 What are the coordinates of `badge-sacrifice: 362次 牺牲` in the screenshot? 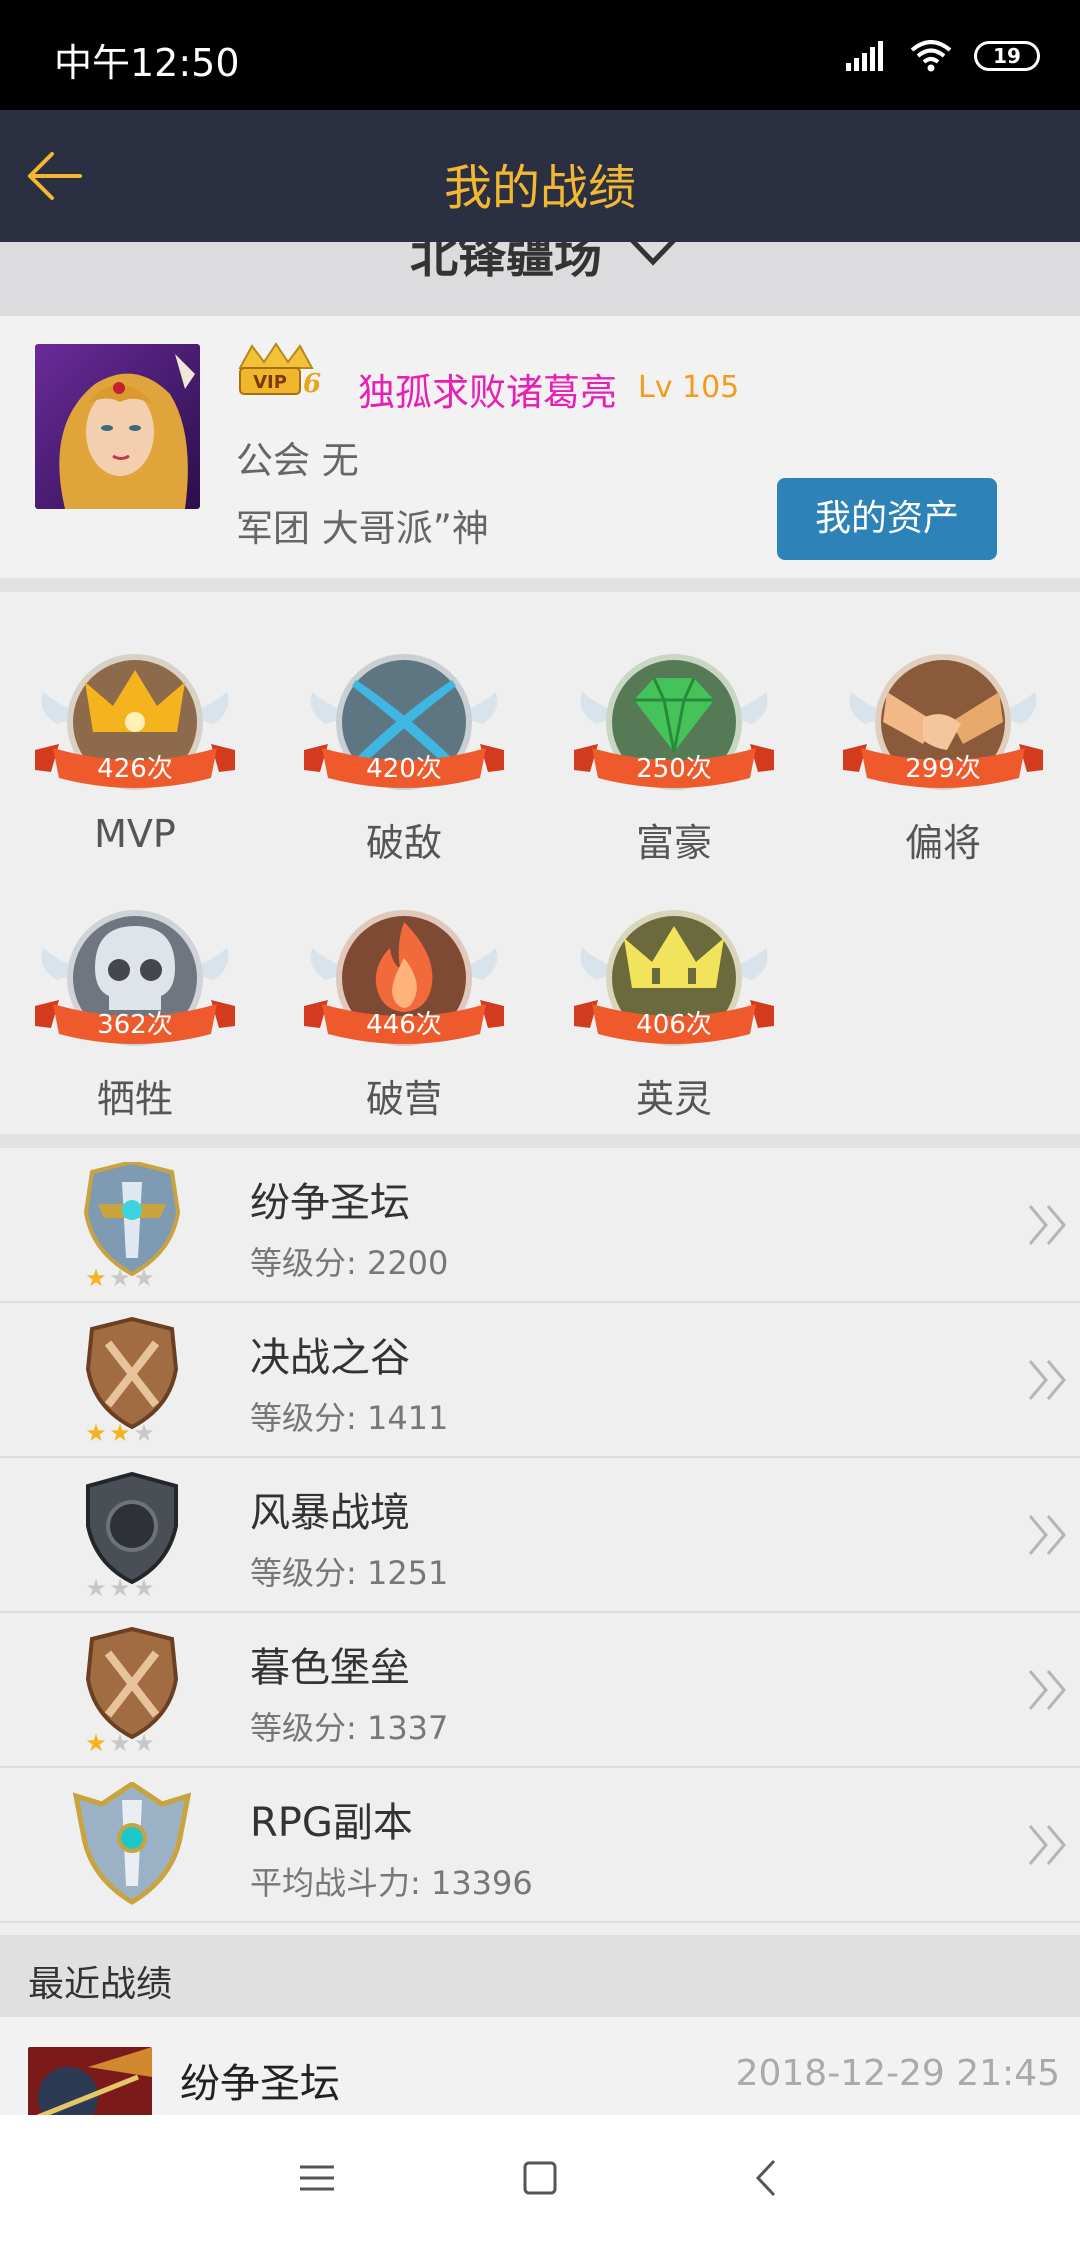 It's located at (135, 998).